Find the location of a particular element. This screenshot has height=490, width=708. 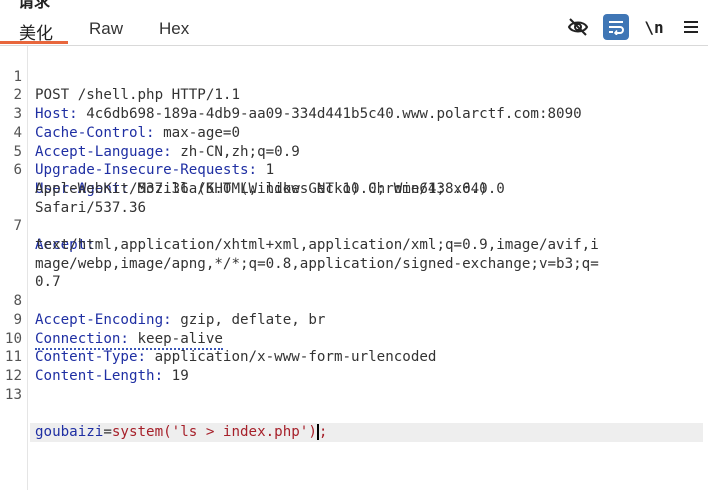

editor-line: 5 Upgrade-Insecure-Requests: 1 is located at coordinates (354, 151).